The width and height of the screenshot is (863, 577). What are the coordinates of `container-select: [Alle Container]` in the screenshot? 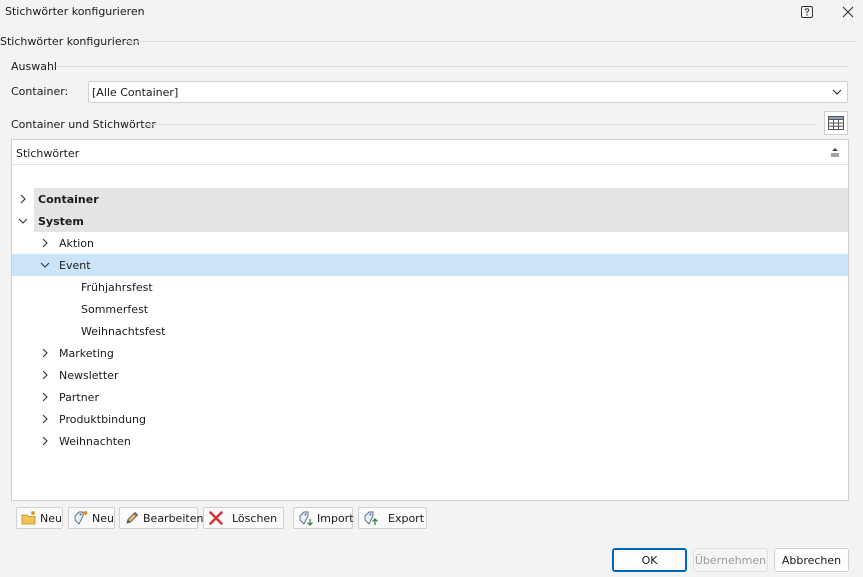 It's located at (468, 92).